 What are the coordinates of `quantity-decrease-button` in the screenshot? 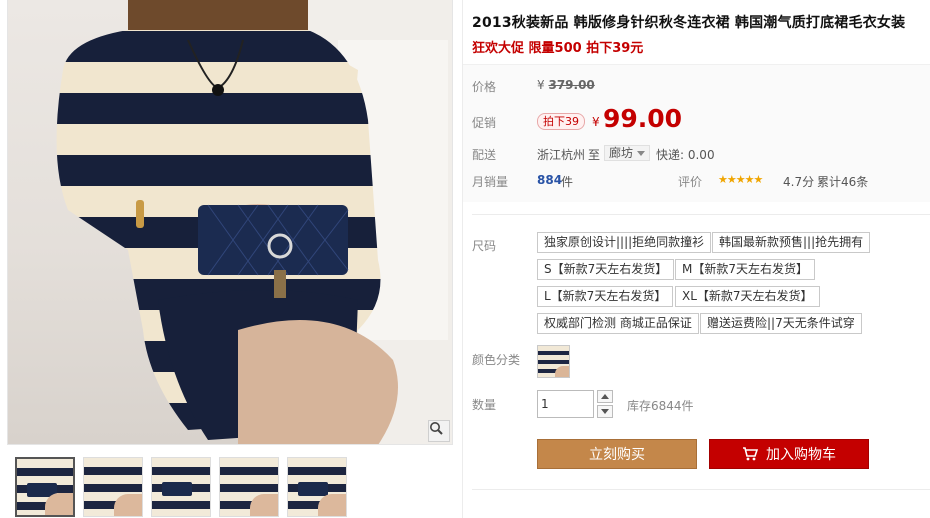 It's located at (605, 411).